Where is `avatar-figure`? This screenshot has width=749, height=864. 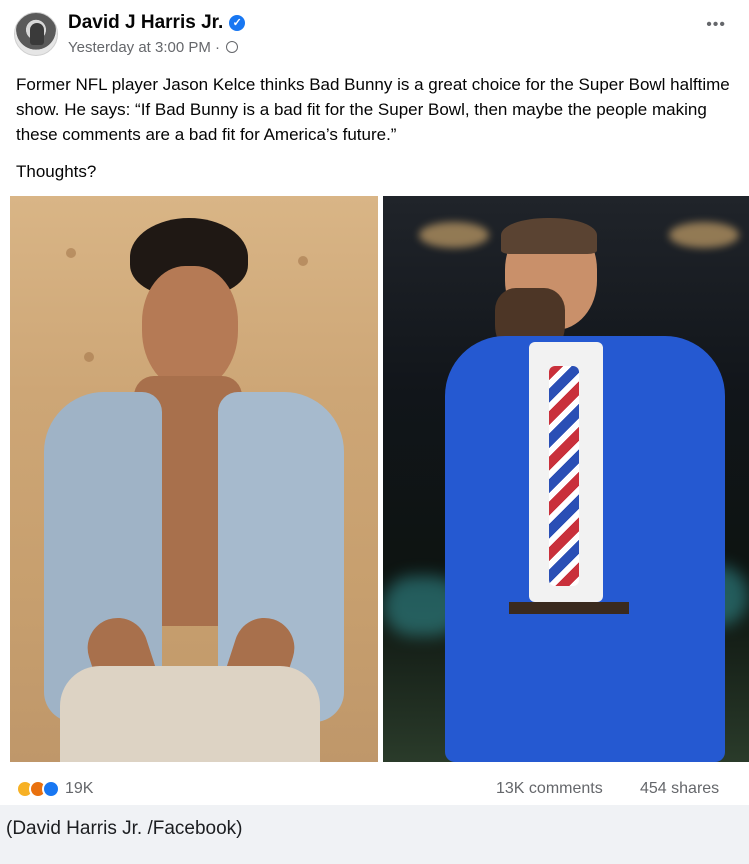 avatar-figure is located at coordinates (37, 34).